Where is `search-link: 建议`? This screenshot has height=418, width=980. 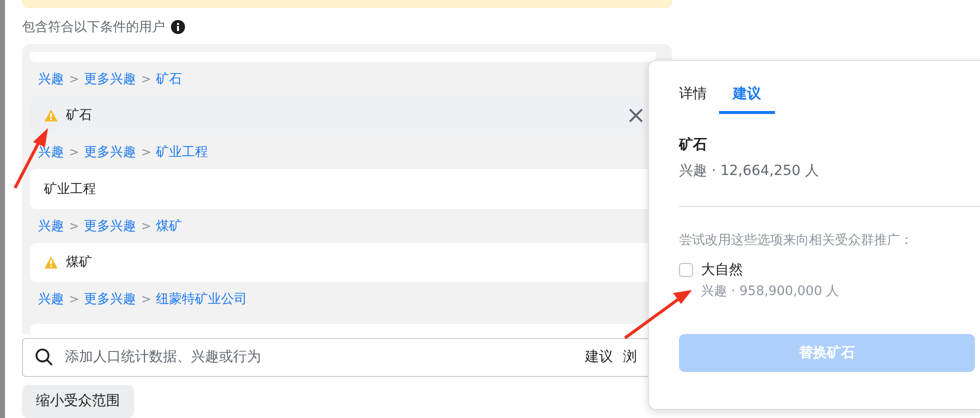
search-link: 建议 is located at coordinates (599, 357).